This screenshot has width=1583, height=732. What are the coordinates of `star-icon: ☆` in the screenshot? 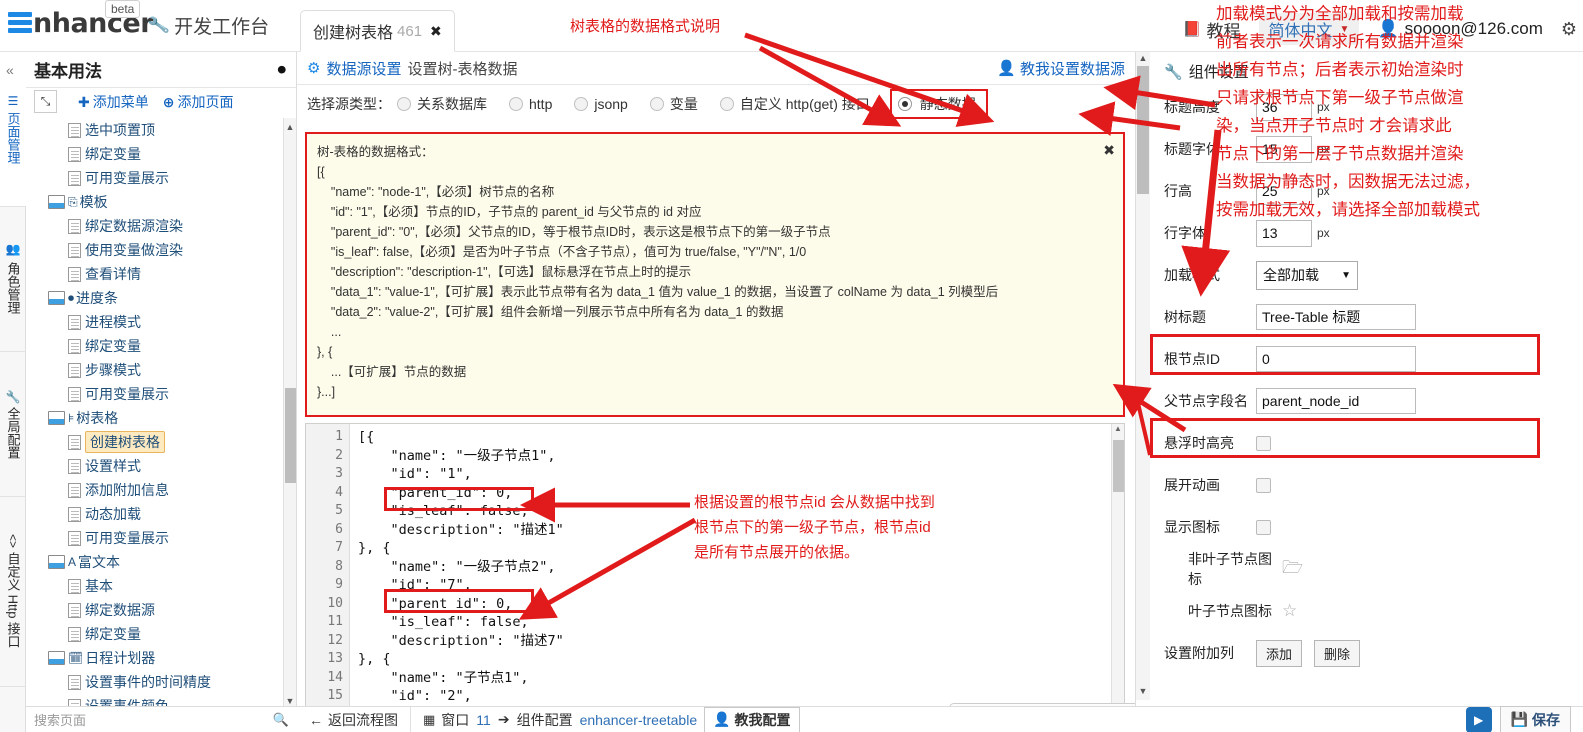 It's located at (1289, 611).